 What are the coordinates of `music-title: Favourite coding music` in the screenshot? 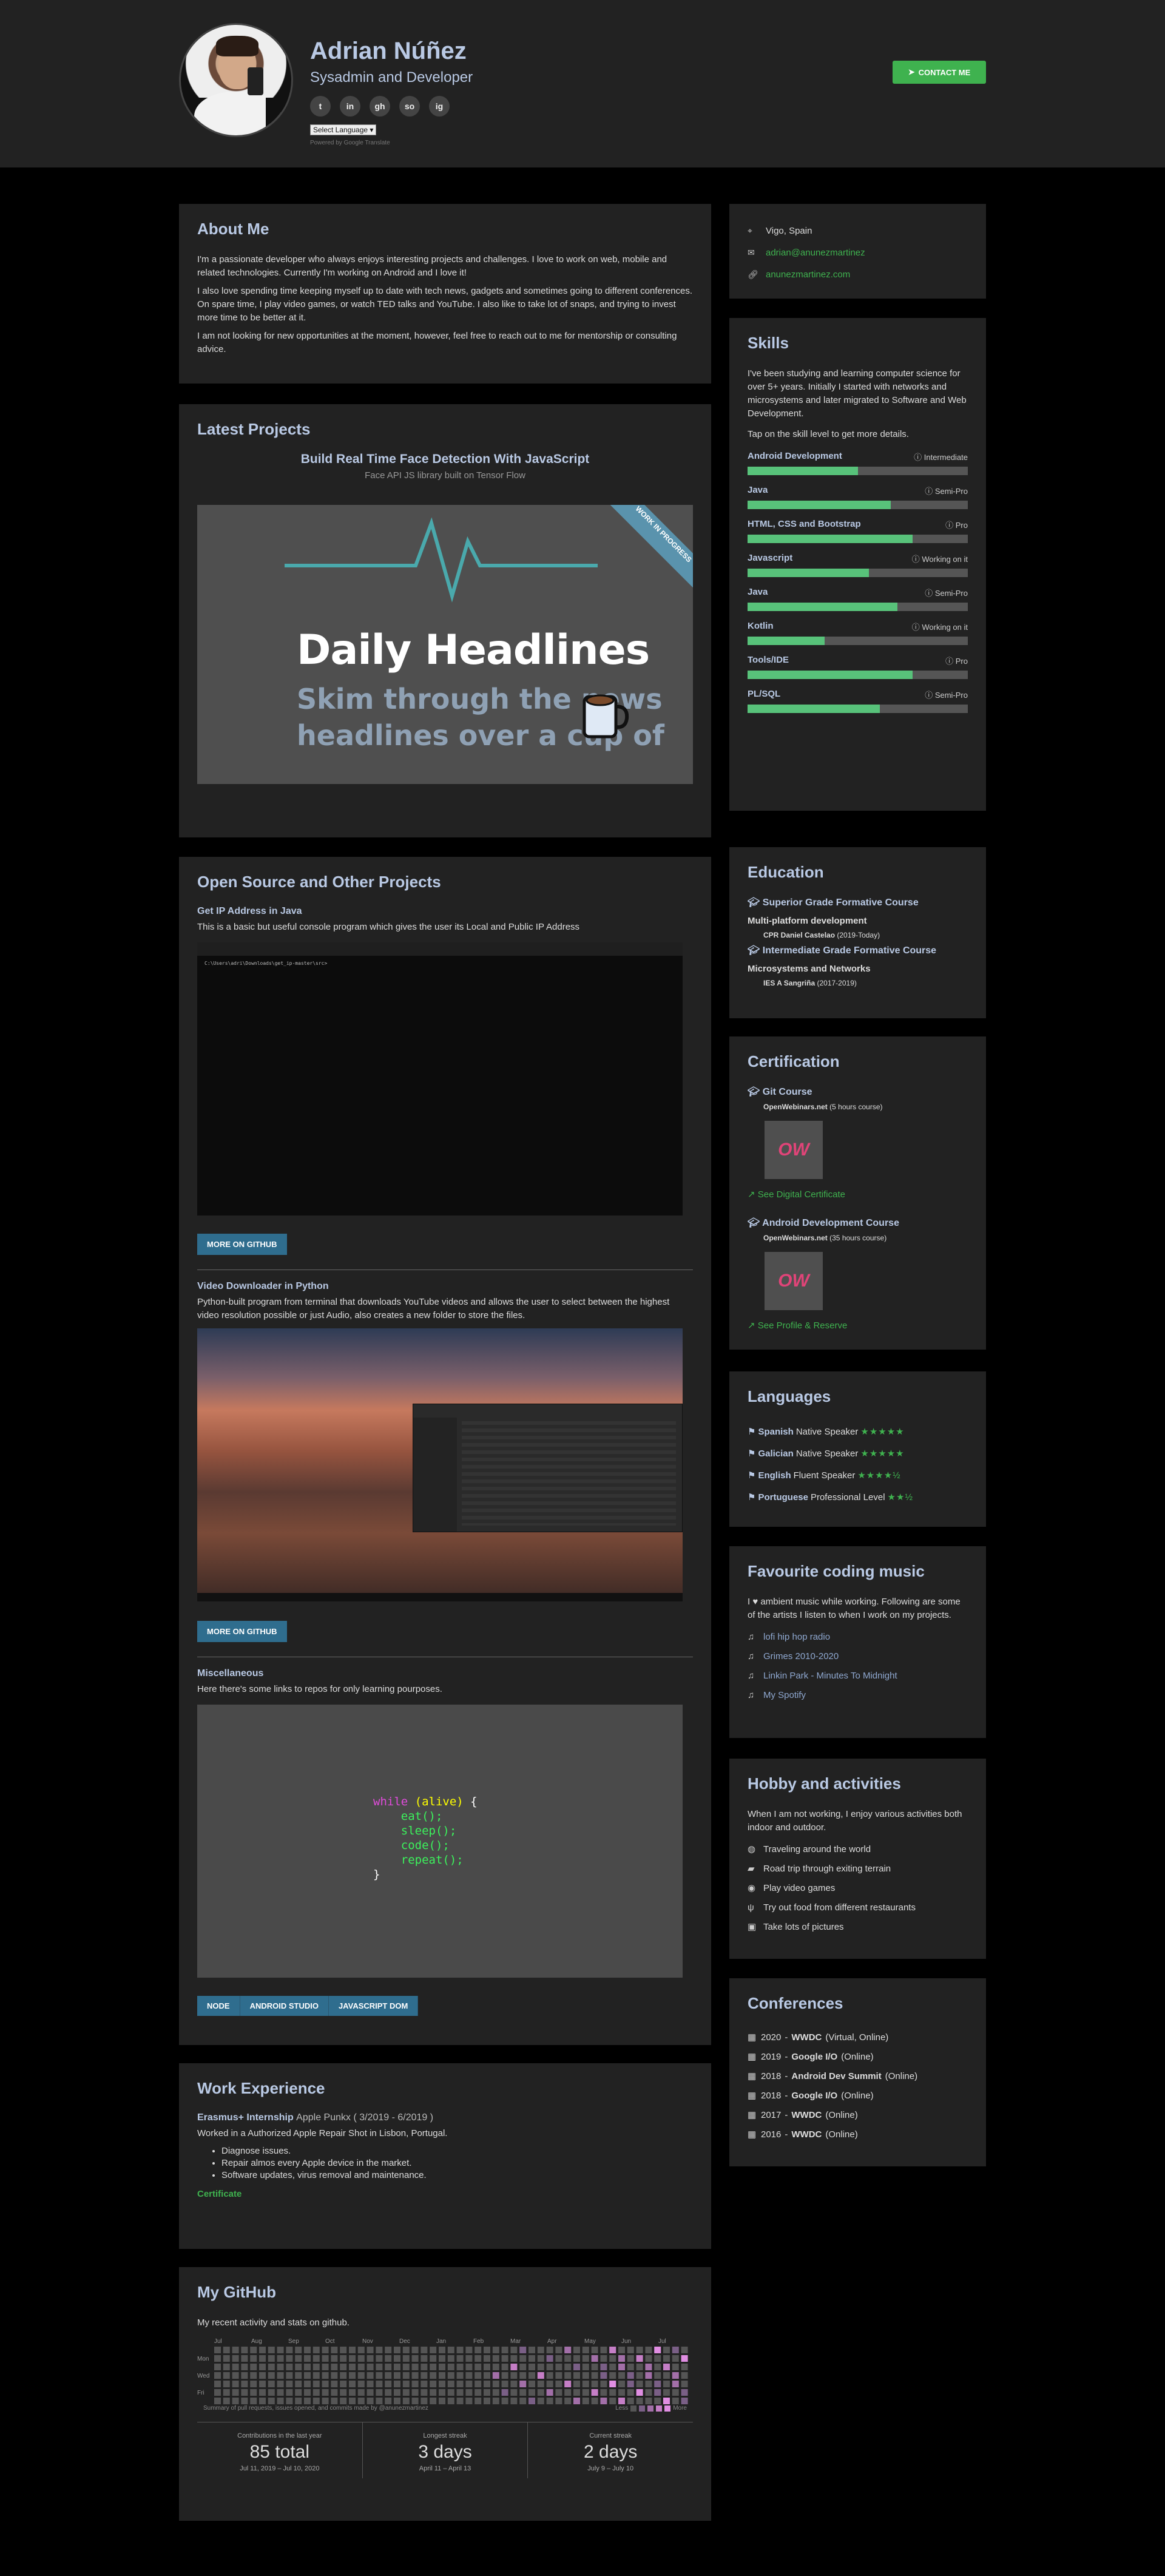 It's located at (837, 1571).